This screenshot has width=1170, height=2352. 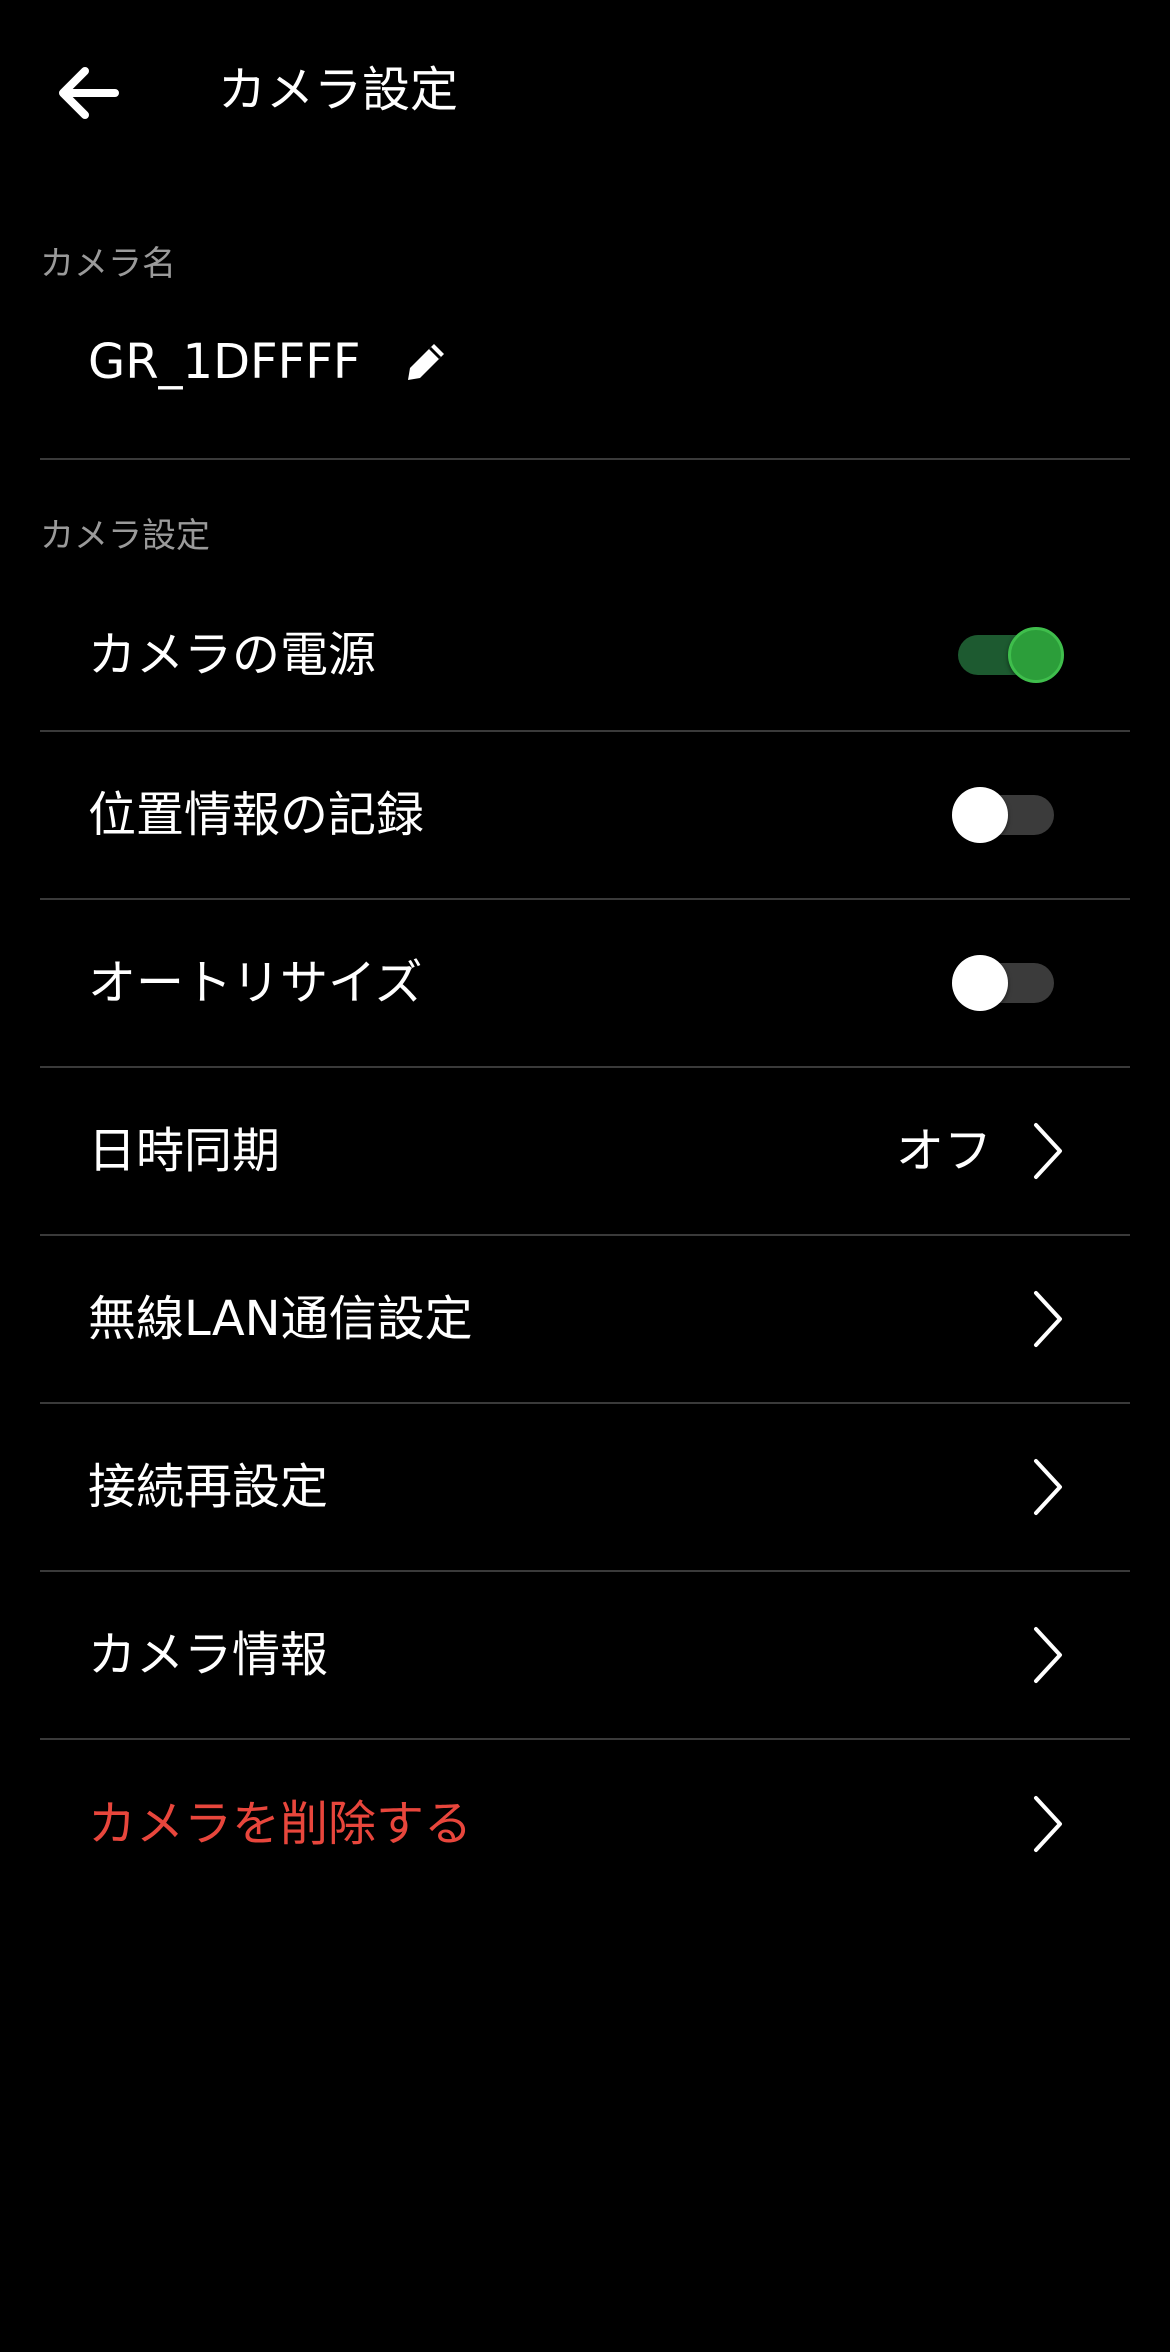 I want to click on auto-resize-toggle, so click(x=1006, y=983).